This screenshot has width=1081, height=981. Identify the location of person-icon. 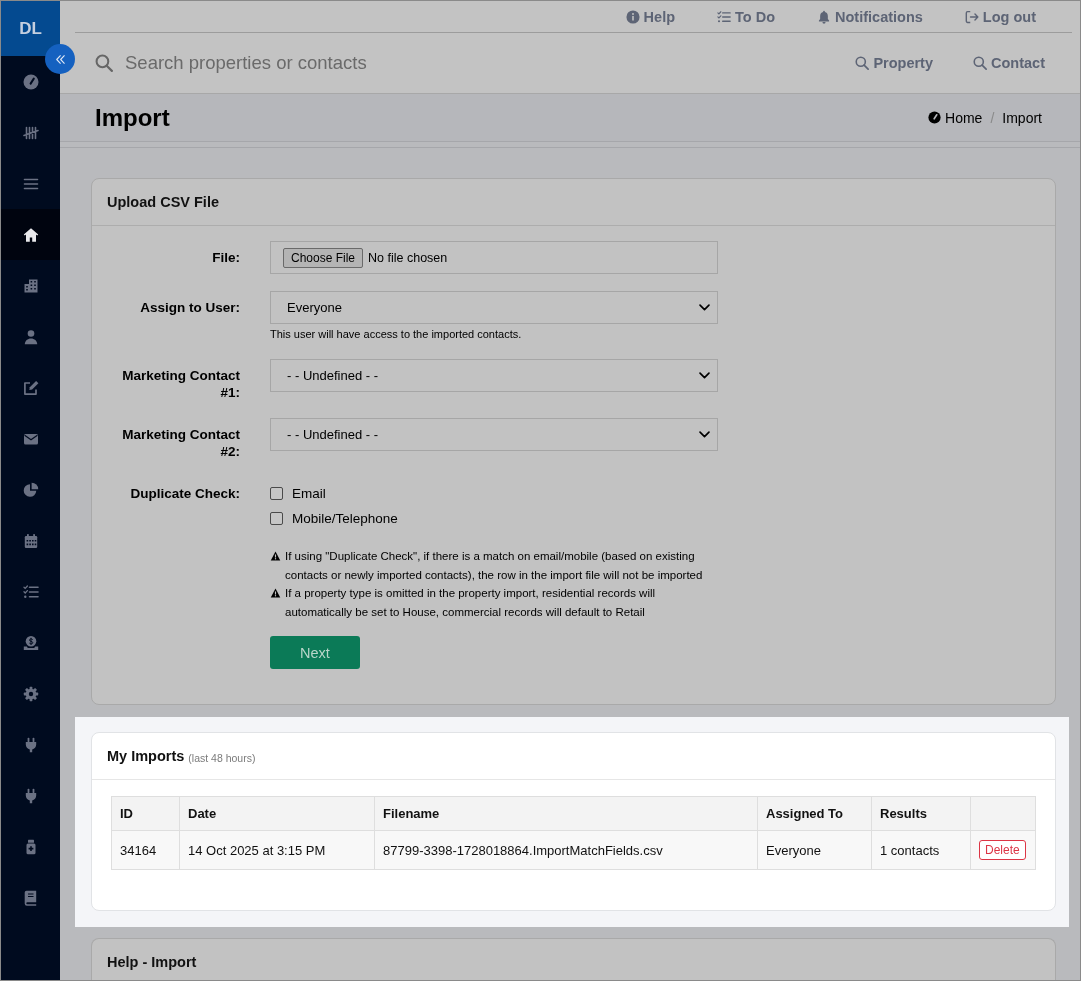
(30, 336).